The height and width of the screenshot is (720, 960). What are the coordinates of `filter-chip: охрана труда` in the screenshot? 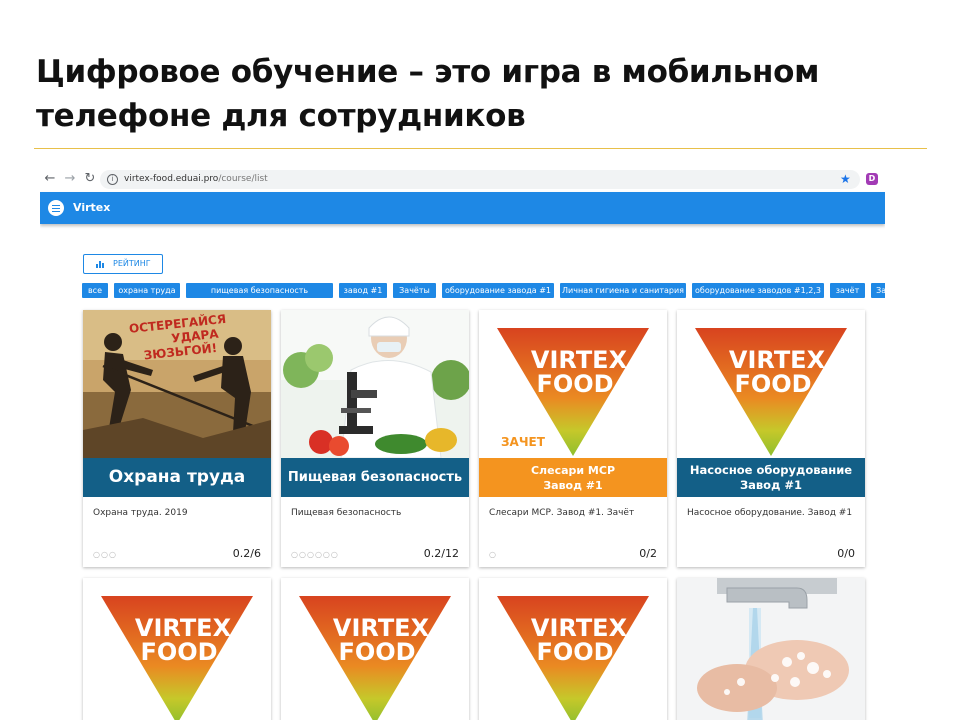 It's located at (147, 290).